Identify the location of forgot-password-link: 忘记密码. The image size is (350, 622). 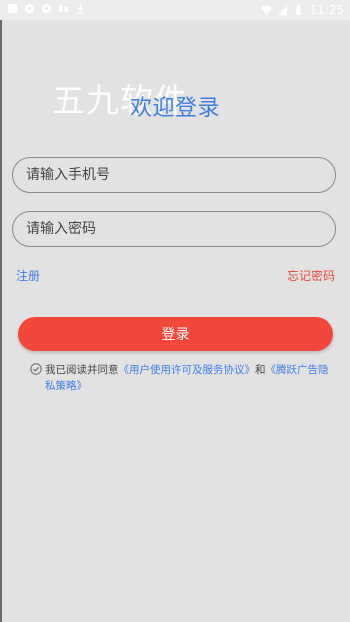
(311, 275).